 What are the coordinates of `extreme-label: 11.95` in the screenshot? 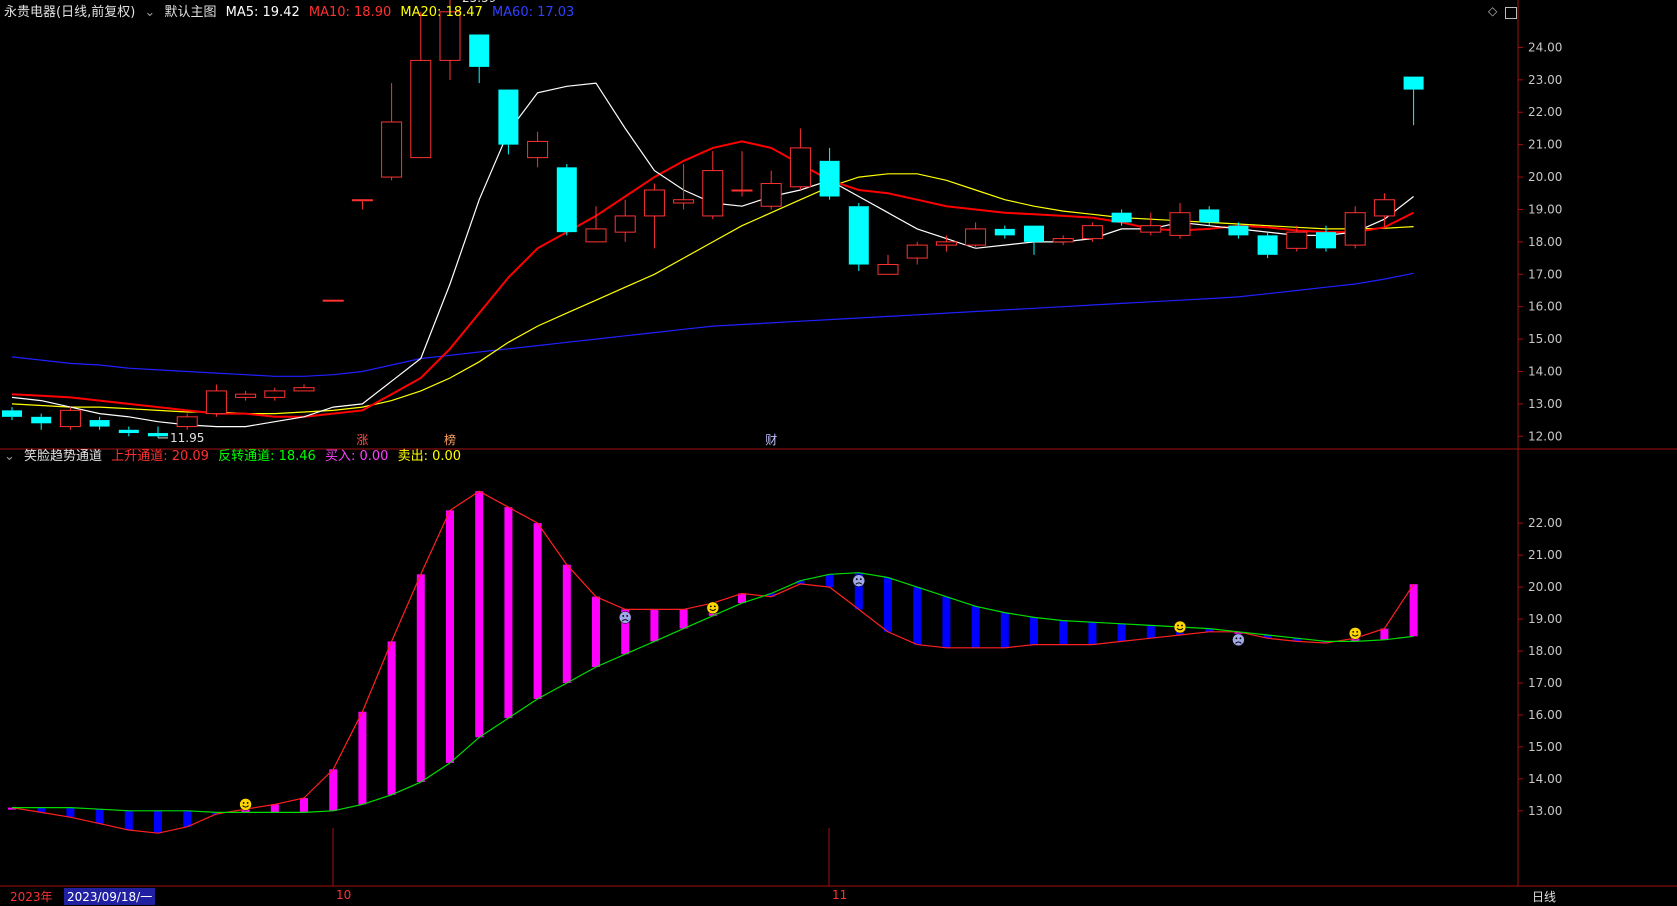 It's located at (187, 438).